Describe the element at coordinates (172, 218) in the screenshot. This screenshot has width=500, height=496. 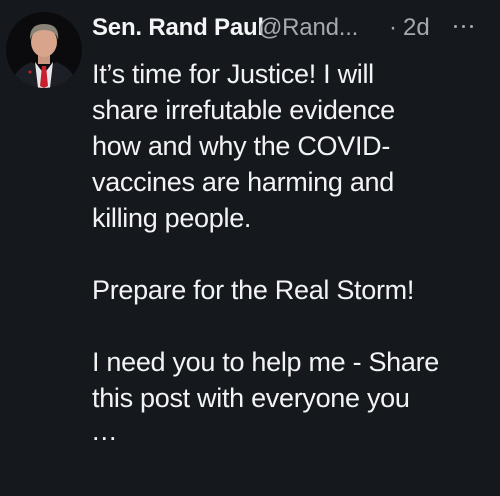
I see `tweet-text-line: killing people.` at that location.